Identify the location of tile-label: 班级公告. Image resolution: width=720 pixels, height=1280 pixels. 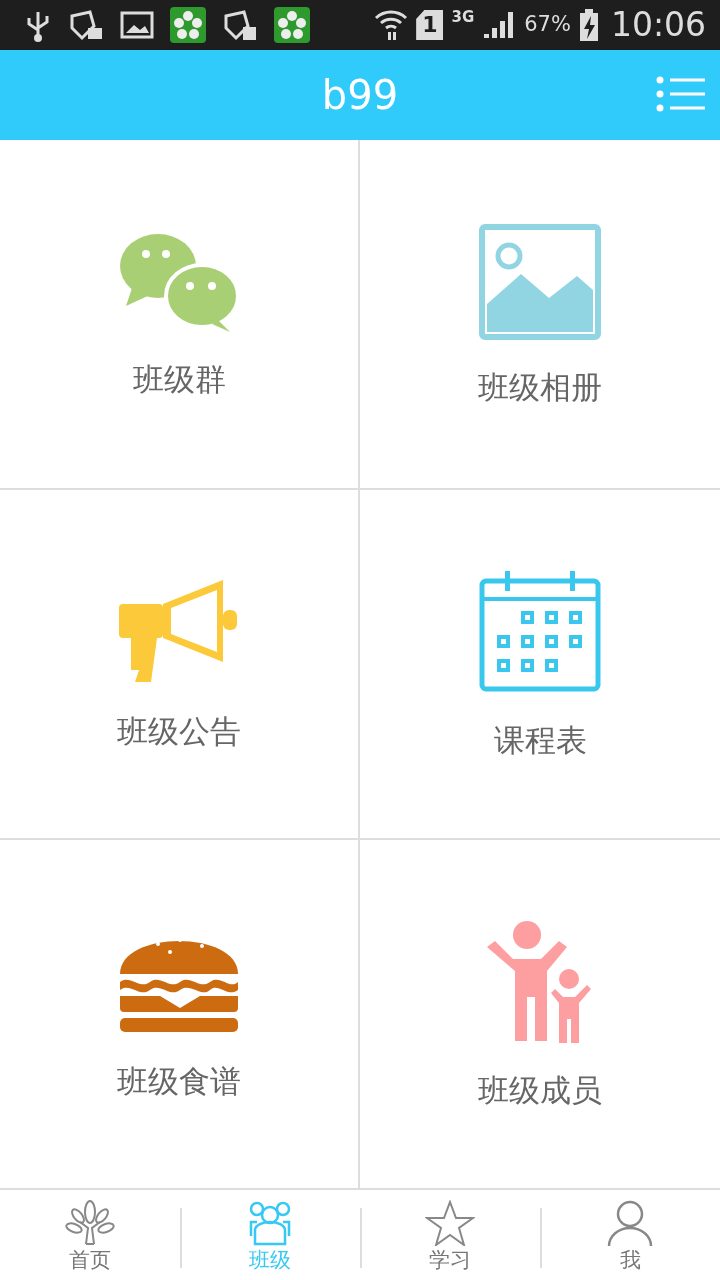
(179, 731).